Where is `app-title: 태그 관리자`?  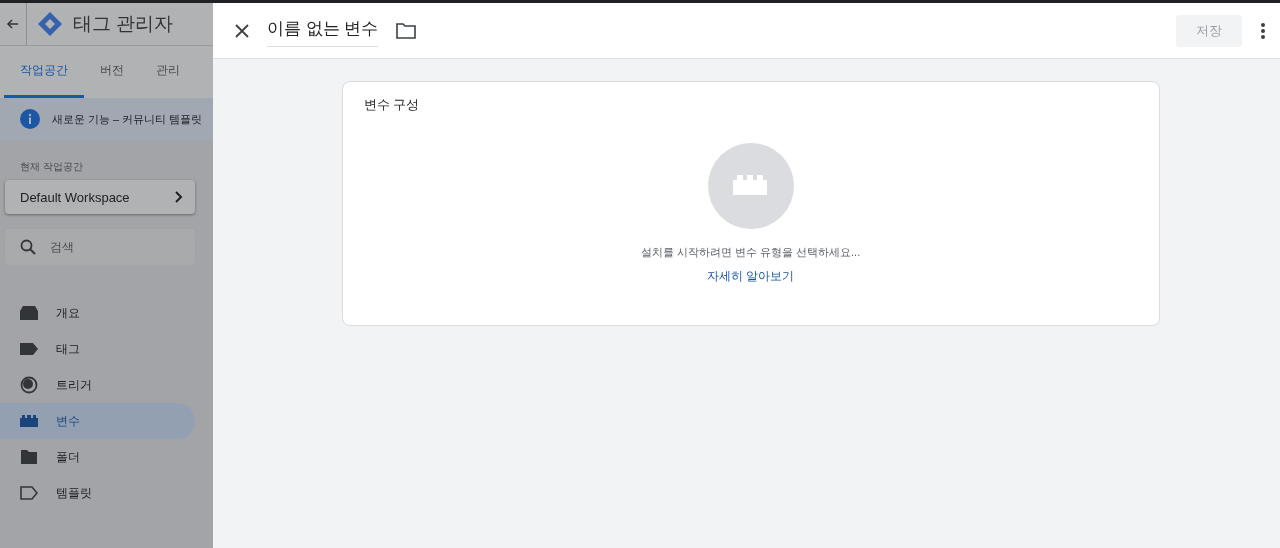
app-title: 태그 관리자 is located at coordinates (123, 24).